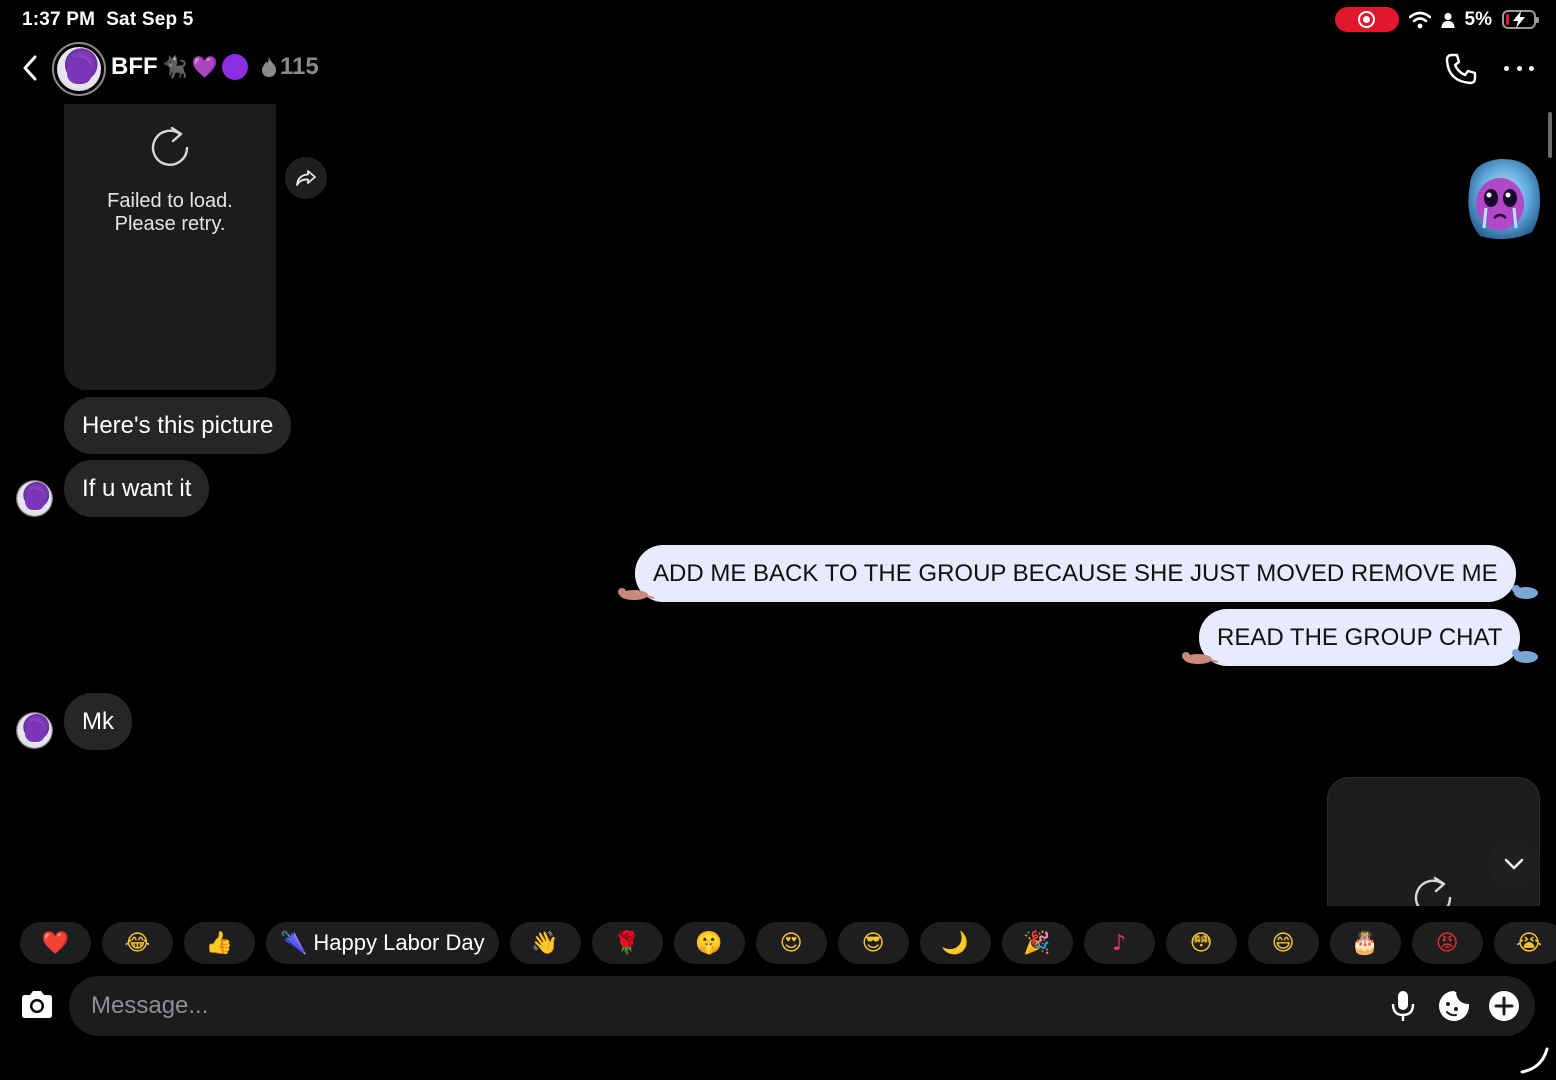 This screenshot has height=1080, width=1556. Describe the element at coordinates (1201, 943) in the screenshot. I see `reaction-flushed: 😳` at that location.